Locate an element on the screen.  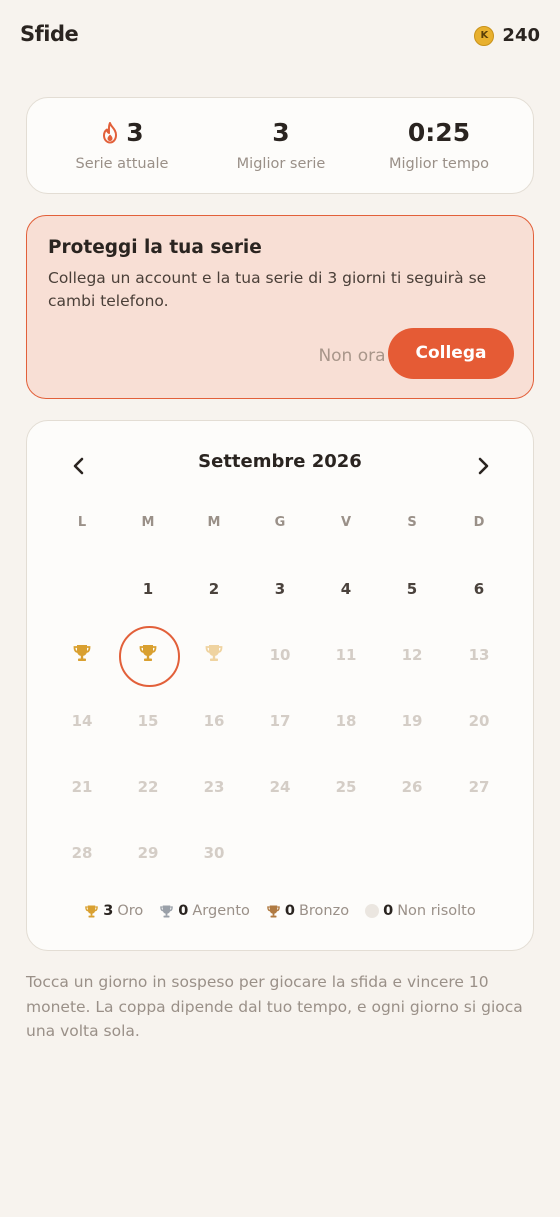
calendar-day: 4 is located at coordinates (346, 589).